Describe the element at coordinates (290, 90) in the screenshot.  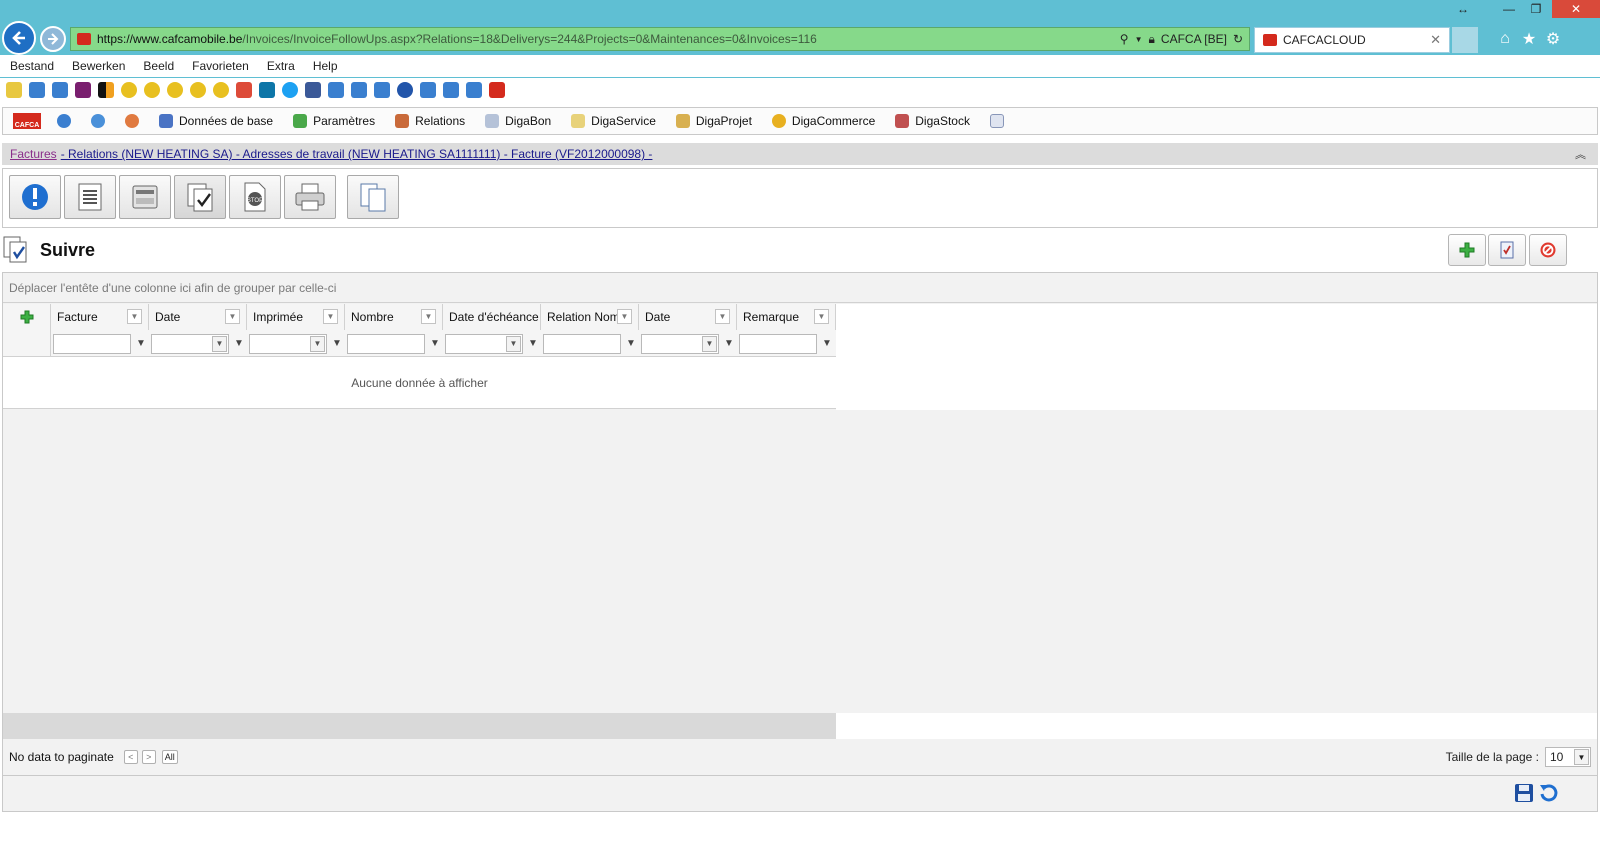
I see `twitter-icon` at that location.